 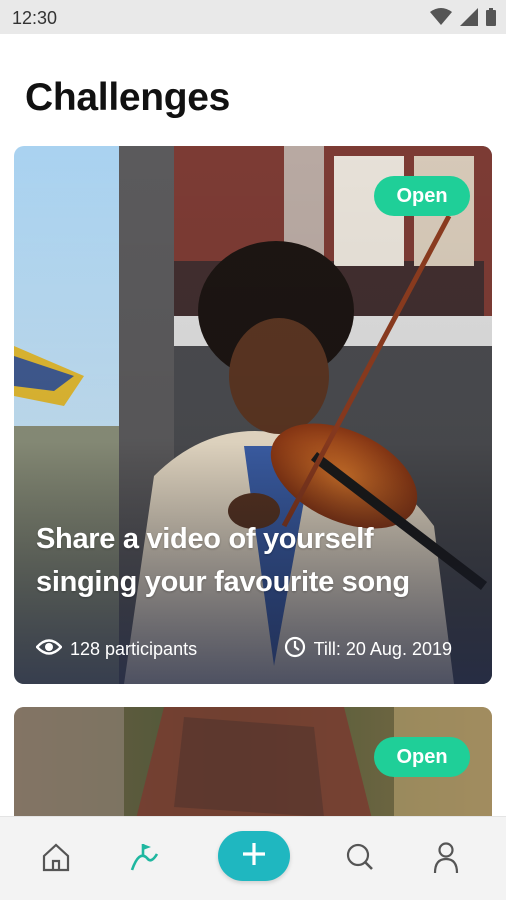 I want to click on challenge-card: Open, so click(x=253, y=767).